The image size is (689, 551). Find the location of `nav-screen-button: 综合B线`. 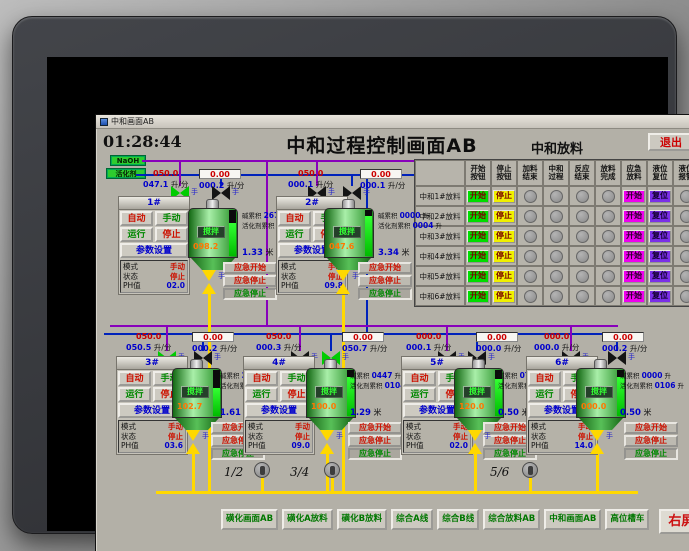

nav-screen-button: 综合B线 is located at coordinates (458, 519).